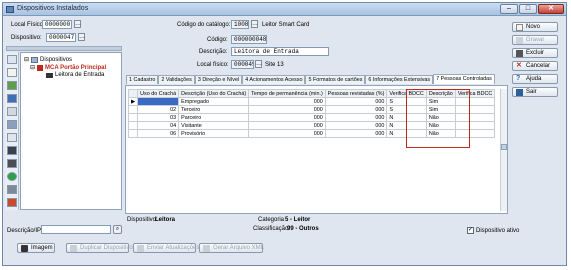 The height and width of the screenshot is (270, 571). I want to click on camera-icon, so click(12, 124).